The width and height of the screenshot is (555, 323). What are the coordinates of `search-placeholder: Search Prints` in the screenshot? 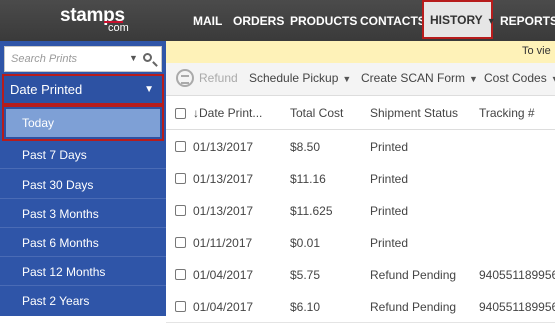 It's located at (44, 59).